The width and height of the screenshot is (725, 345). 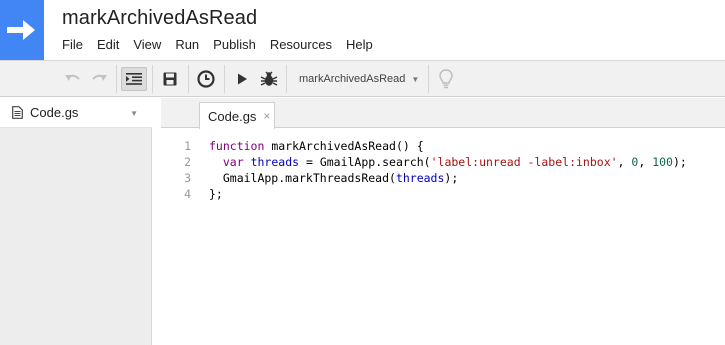 I want to click on line-number: 2, so click(x=187, y=162).